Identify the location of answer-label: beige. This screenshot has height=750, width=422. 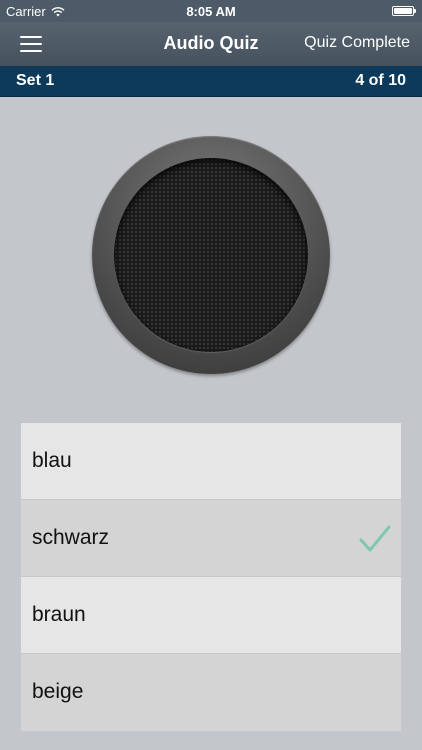
(58, 691).